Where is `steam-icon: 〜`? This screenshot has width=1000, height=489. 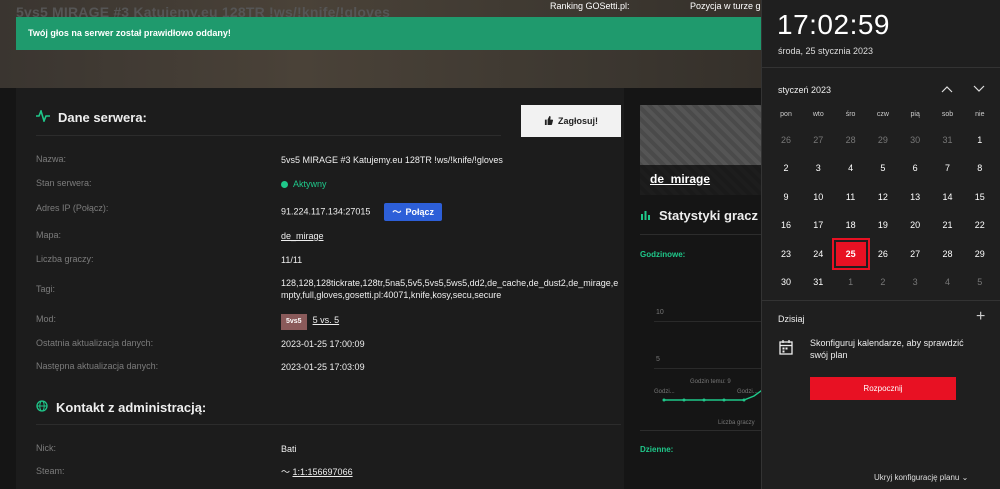
steam-icon: 〜 is located at coordinates (287, 472).